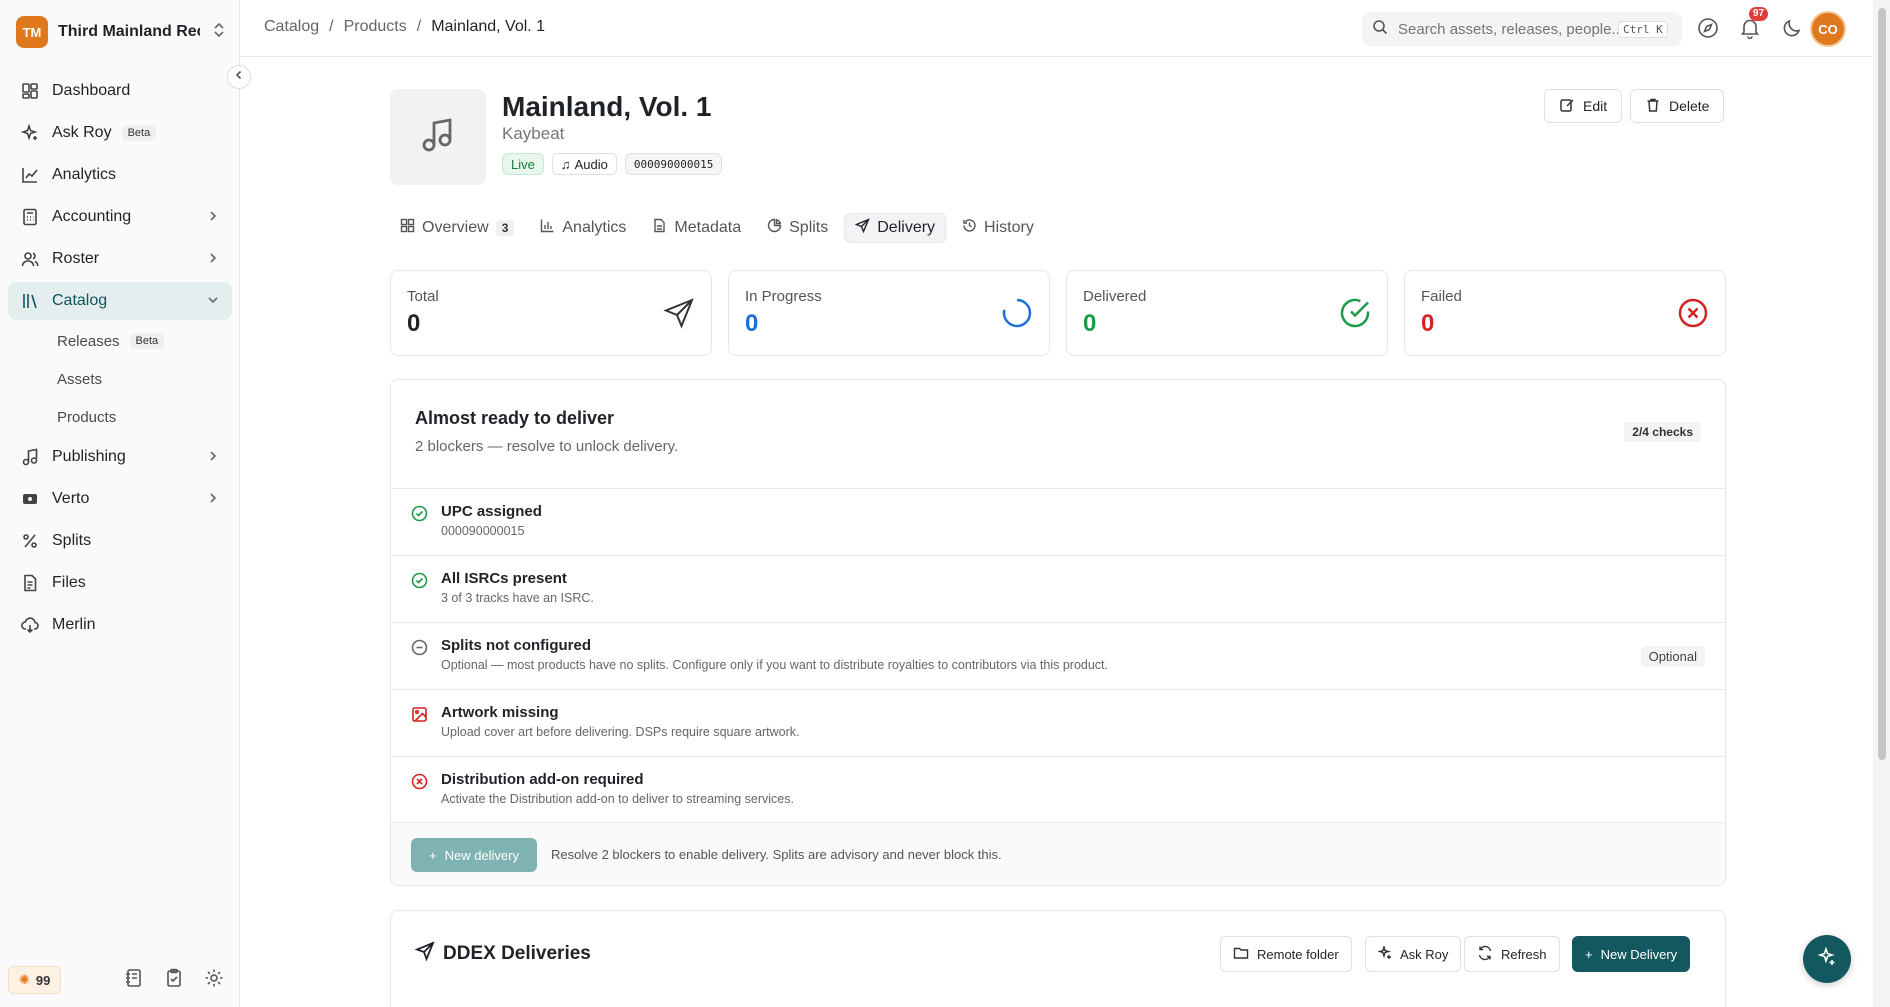 Image resolution: width=1890 pixels, height=1007 pixels. I want to click on sidebar-item-label: Analytics, so click(84, 174).